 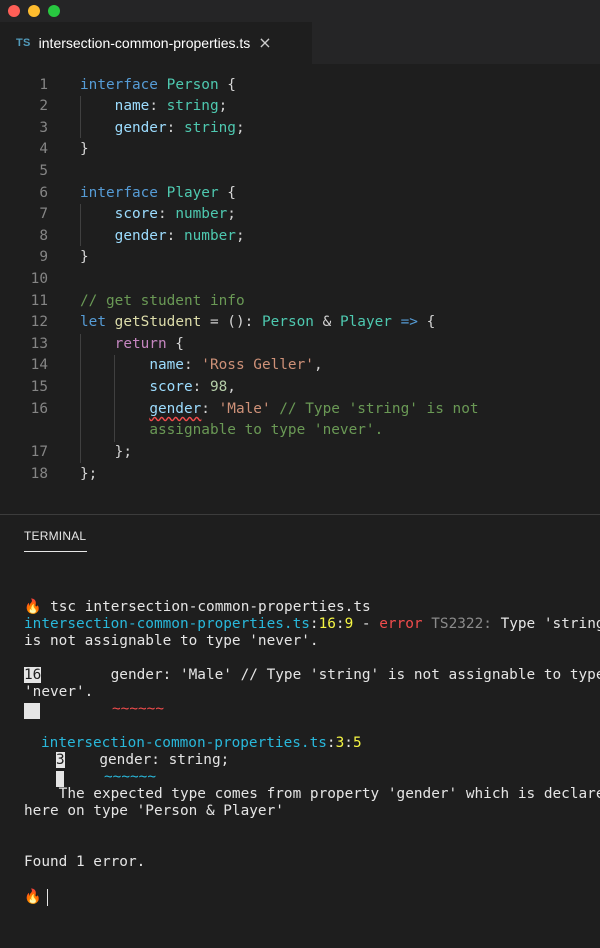 What do you see at coordinates (175, 409) in the screenshot?
I see `error-squiggle: gender` at bounding box center [175, 409].